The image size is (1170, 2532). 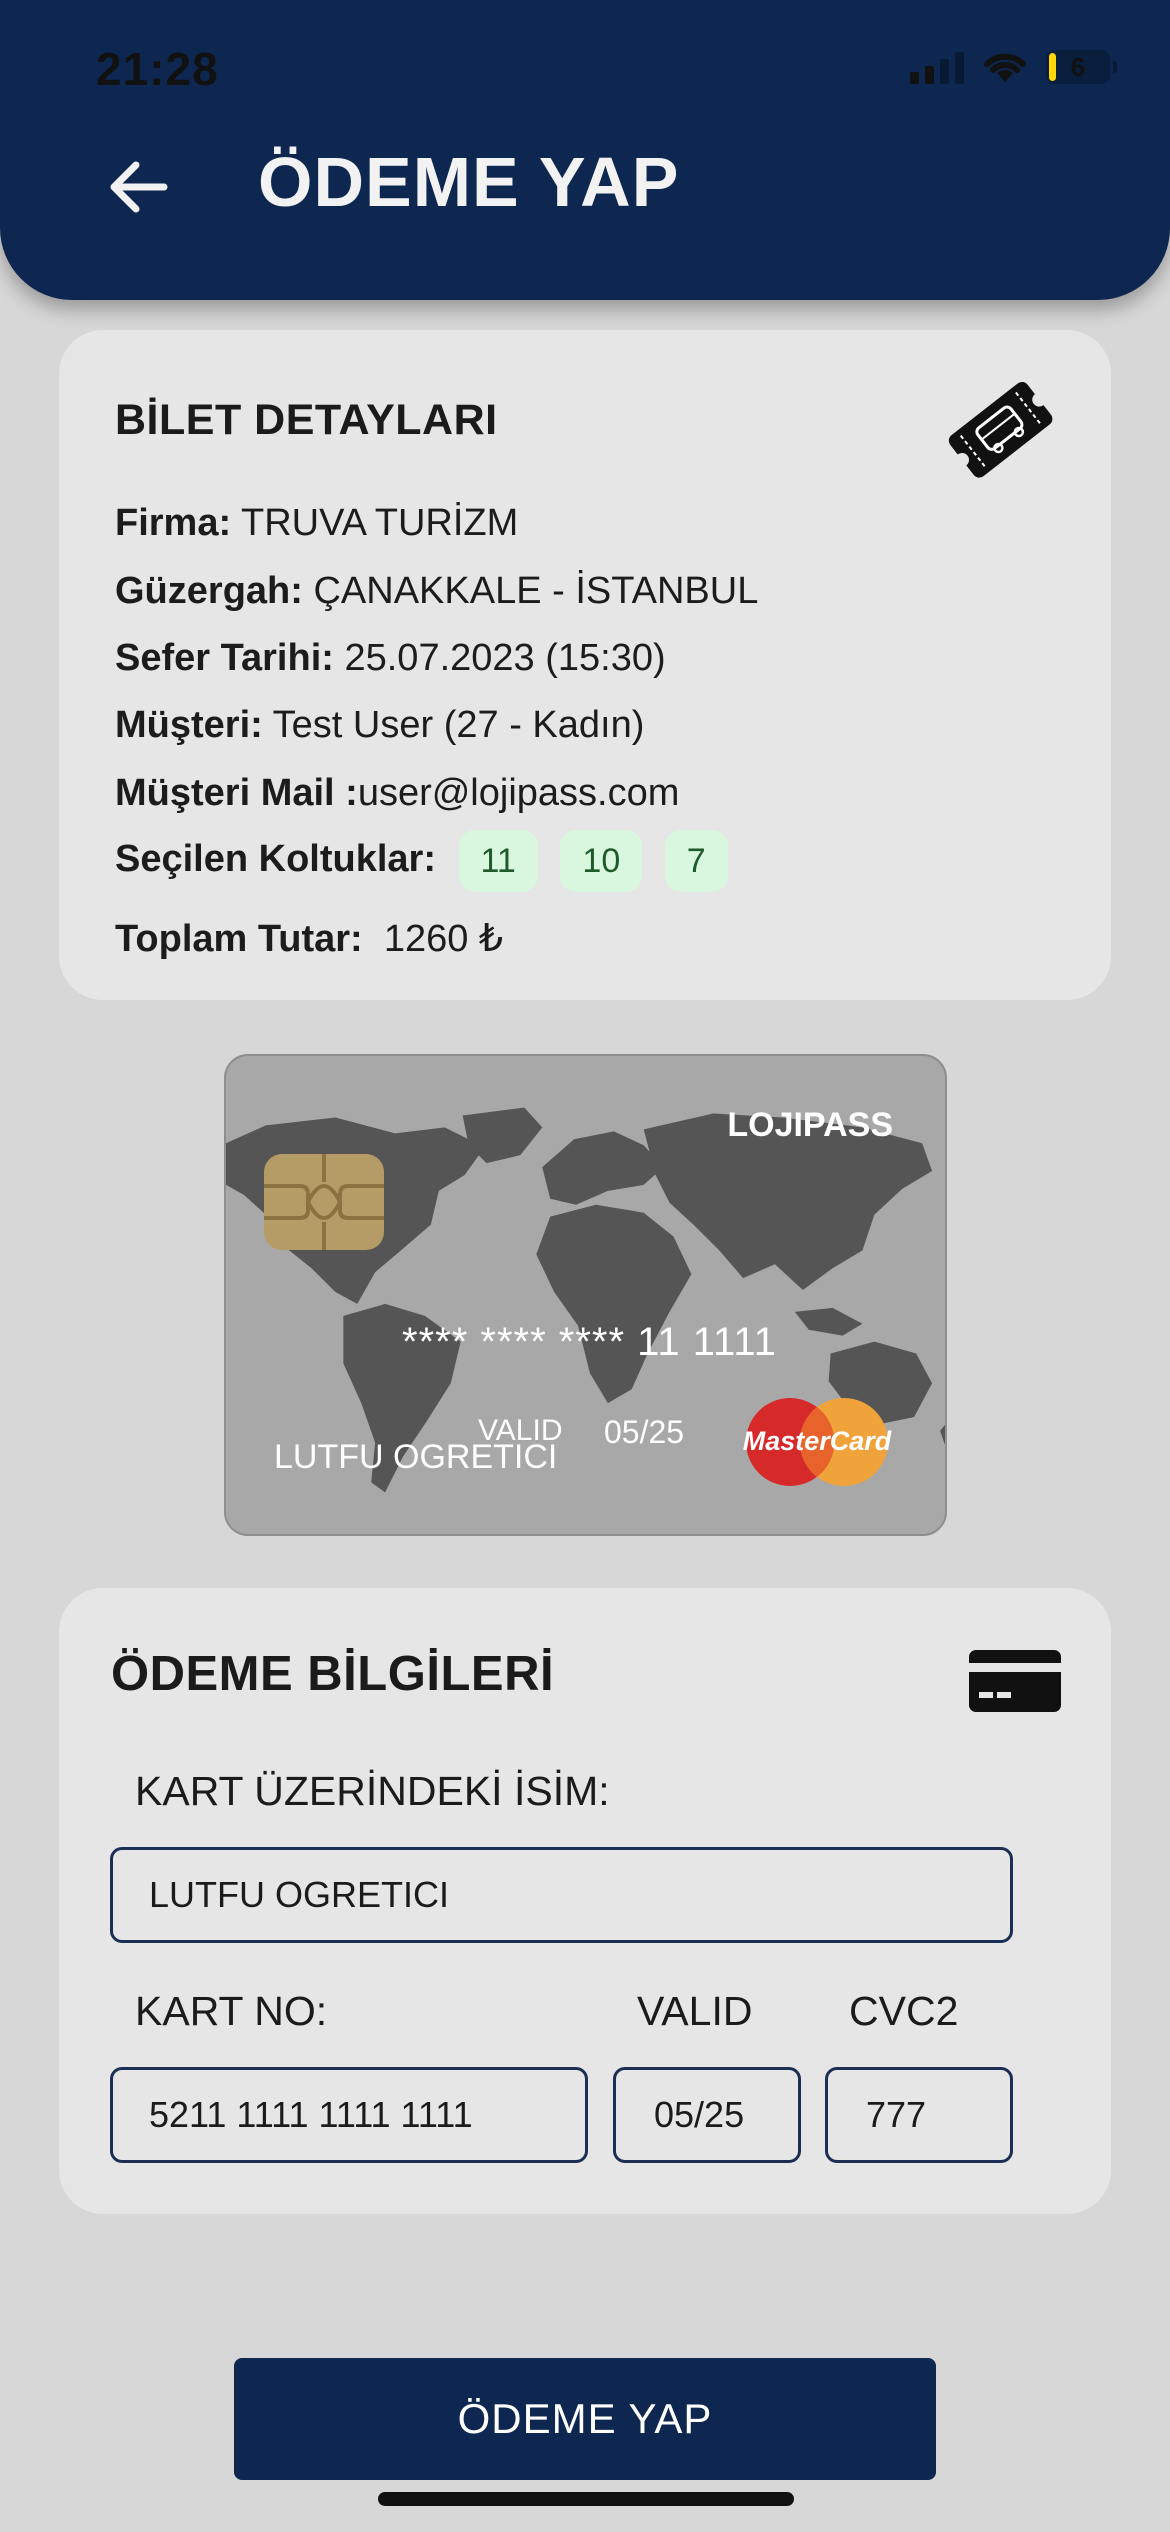 I want to click on status-time: 21:28, so click(x=157, y=69).